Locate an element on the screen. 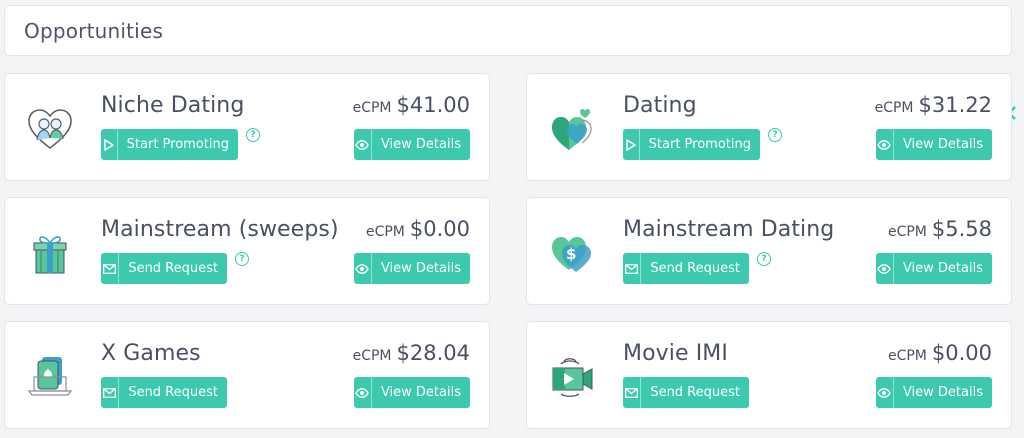 The image size is (1024, 438). couple-heart-icon is located at coordinates (50, 129).